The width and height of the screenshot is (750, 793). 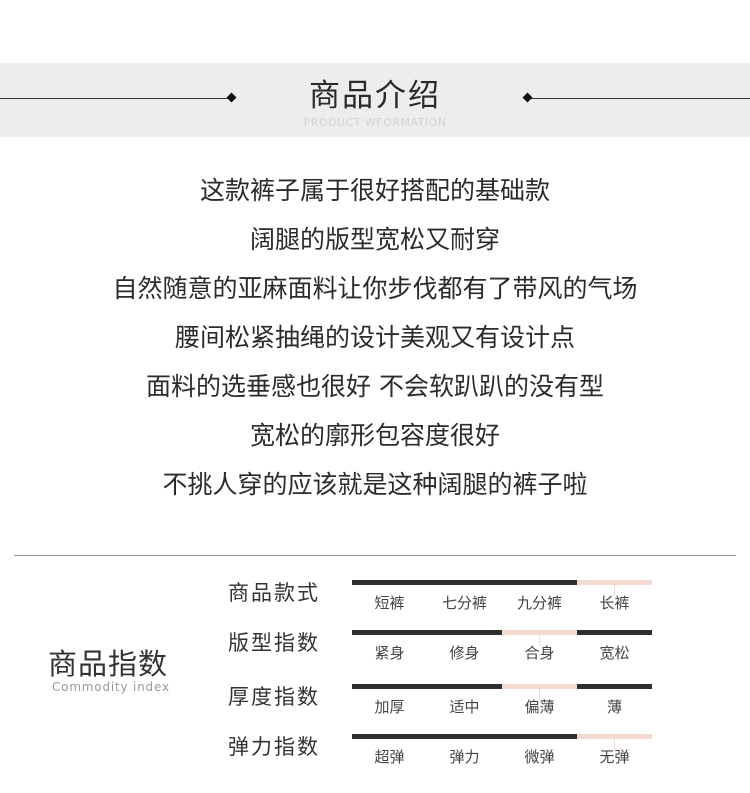 What do you see at coordinates (274, 593) in the screenshot?
I see `index-row-label: 商品款式` at bounding box center [274, 593].